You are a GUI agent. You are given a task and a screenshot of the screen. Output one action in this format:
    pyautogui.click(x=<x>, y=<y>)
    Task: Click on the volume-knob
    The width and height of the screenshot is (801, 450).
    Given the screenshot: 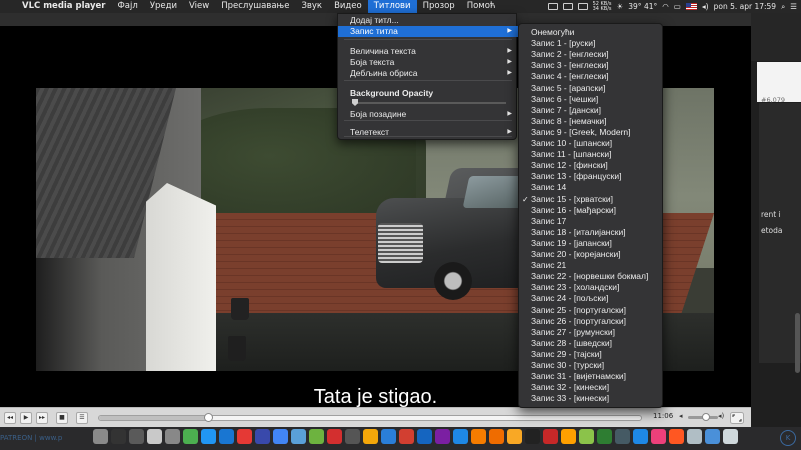 What is the action you would take?
    pyautogui.click(x=706, y=417)
    